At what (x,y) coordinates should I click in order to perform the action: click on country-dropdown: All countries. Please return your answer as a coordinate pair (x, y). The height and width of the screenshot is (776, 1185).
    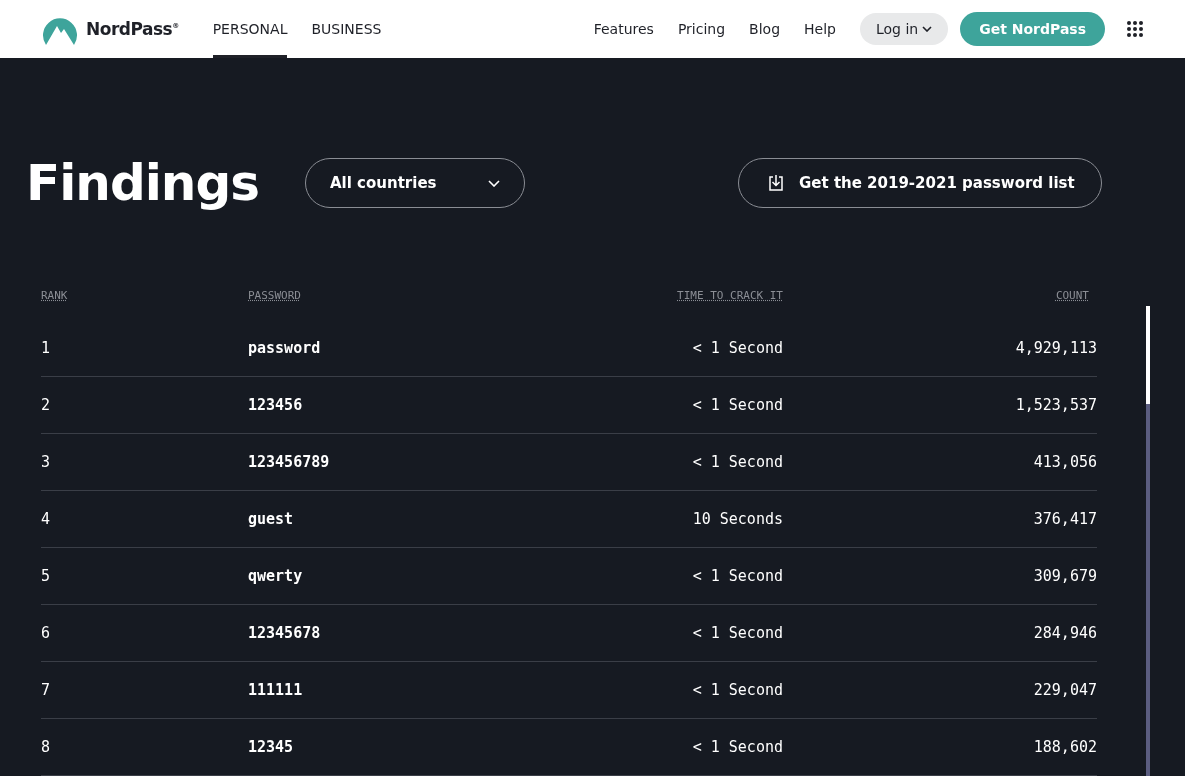
    Looking at the image, I should click on (415, 183).